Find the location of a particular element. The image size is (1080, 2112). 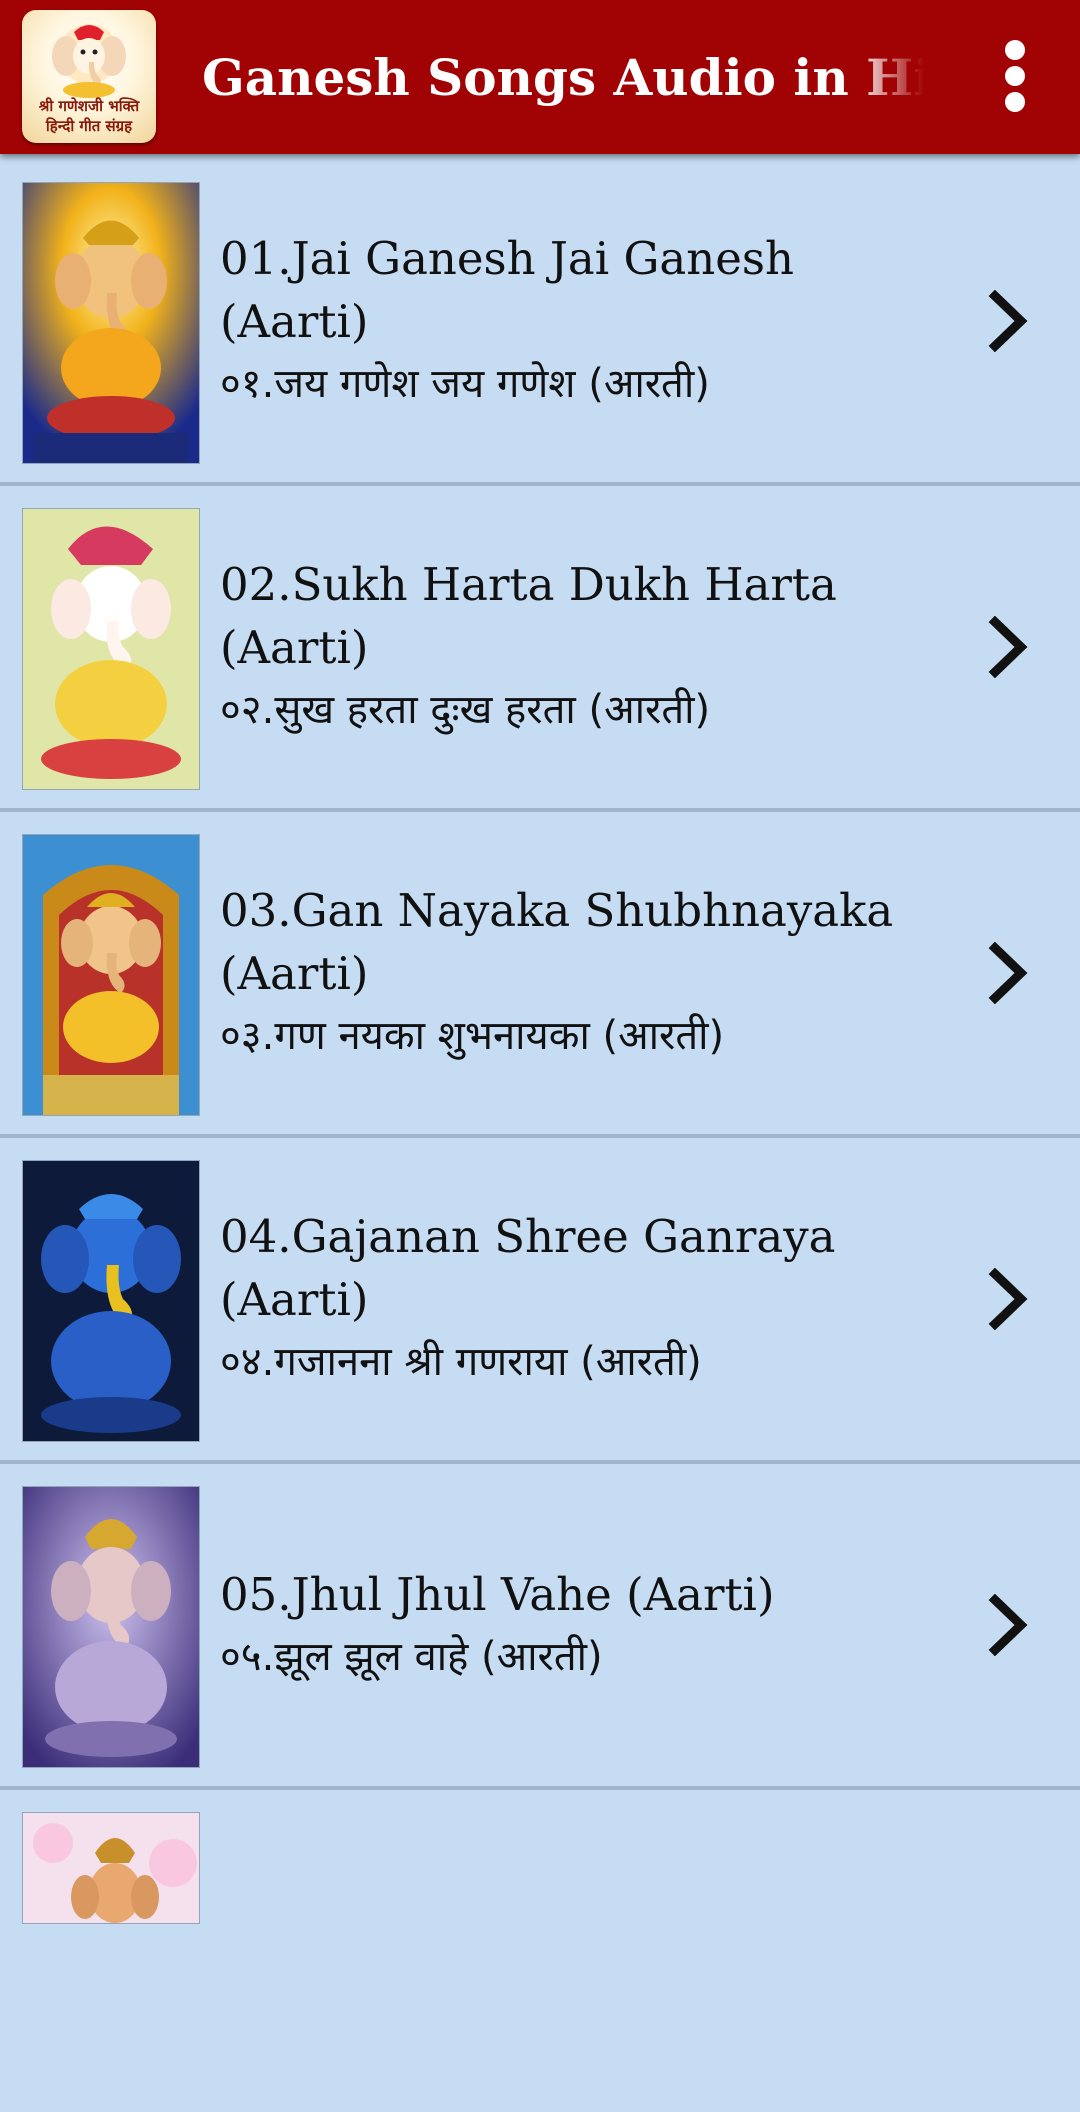

song-subtitle: ०३.गण नयका शुभनायका (आरती) is located at coordinates (472, 1036).